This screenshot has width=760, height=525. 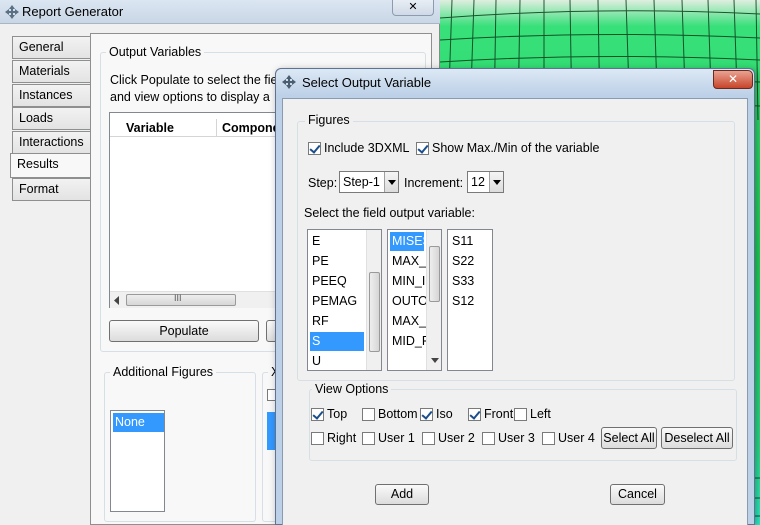 What do you see at coordinates (271, 431) in the screenshot?
I see `partial-list-selection` at bounding box center [271, 431].